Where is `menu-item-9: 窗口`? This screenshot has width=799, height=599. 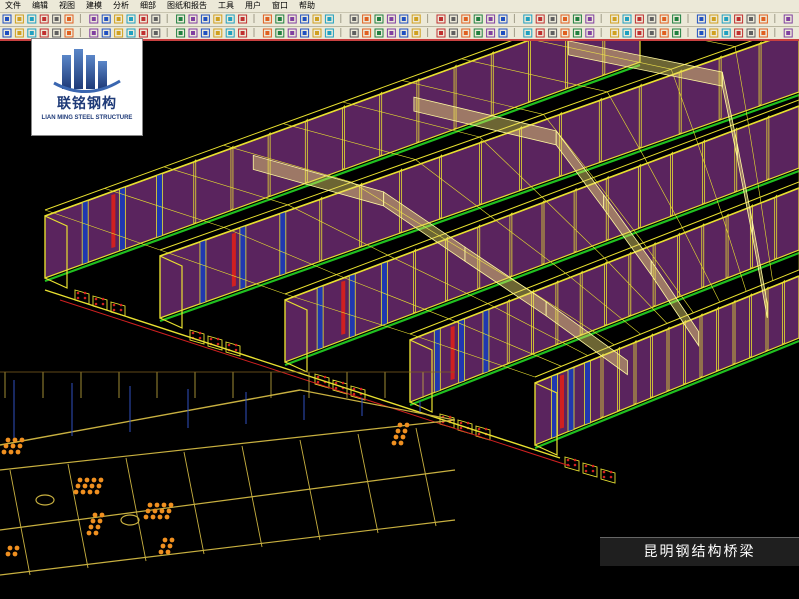 menu-item-9: 窗口 is located at coordinates (280, 6).